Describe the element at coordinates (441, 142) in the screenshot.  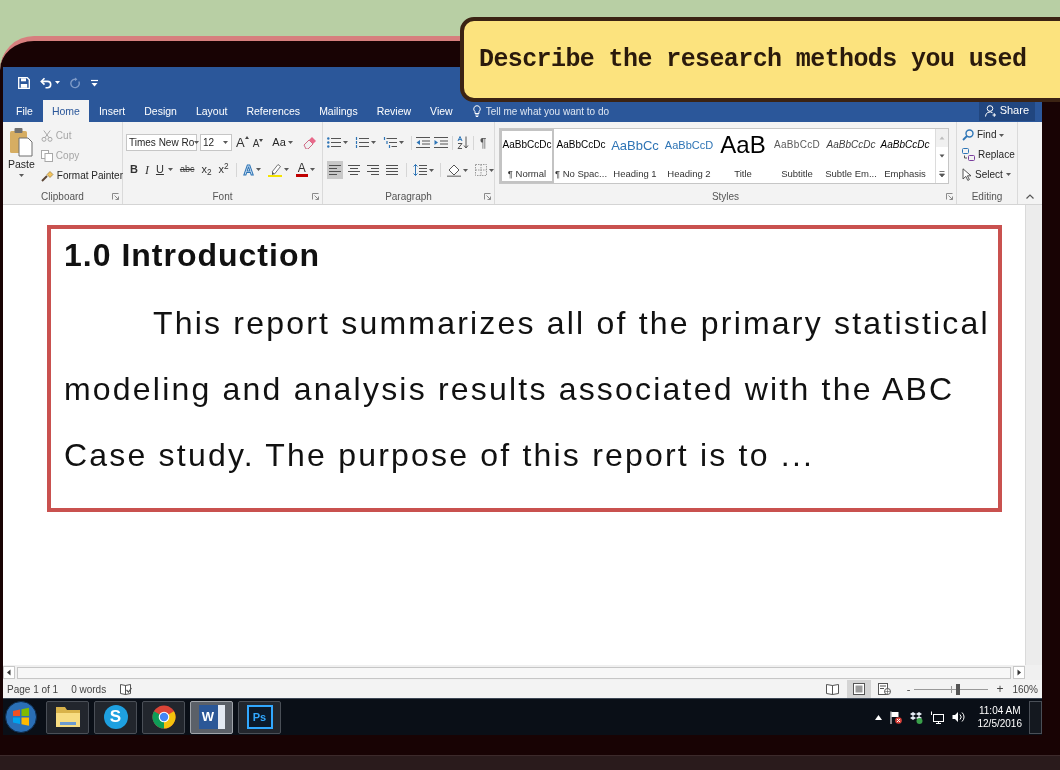
I see `increase-indent-icon` at that location.